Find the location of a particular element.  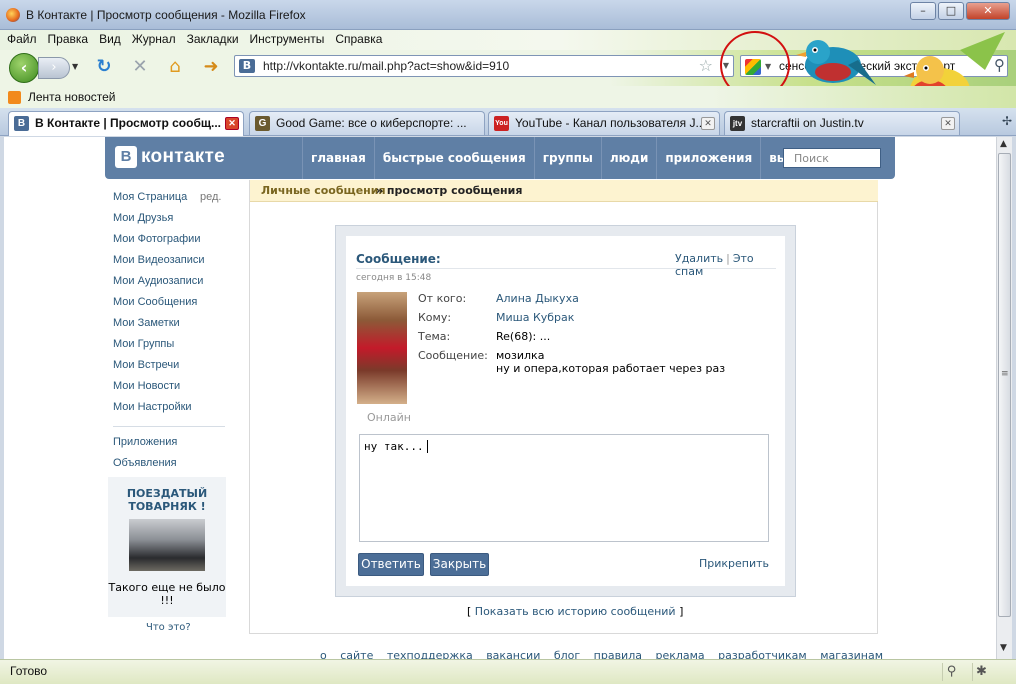

show-history-link: Показать всю историю сообщений is located at coordinates (575, 611).